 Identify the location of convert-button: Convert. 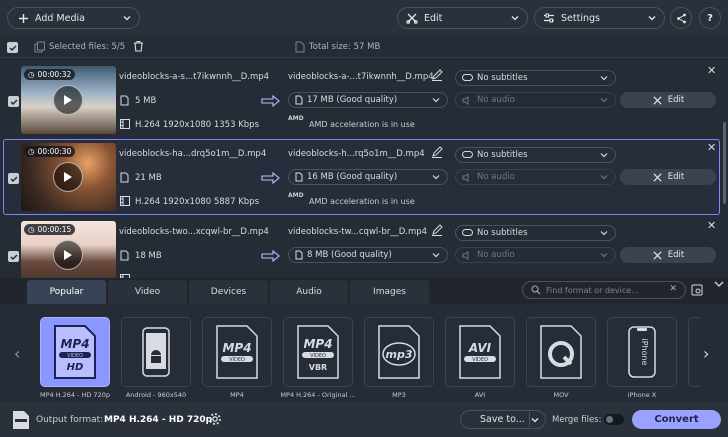
(676, 419).